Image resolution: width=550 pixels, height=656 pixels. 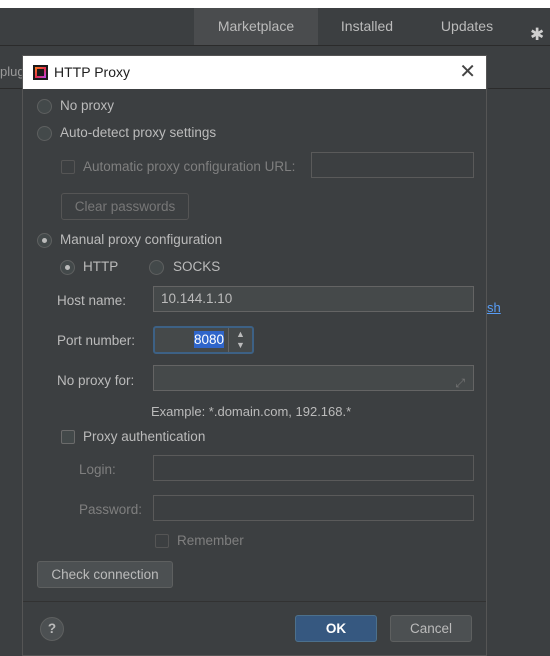 I want to click on port-number-value: 8080, so click(x=208, y=339).